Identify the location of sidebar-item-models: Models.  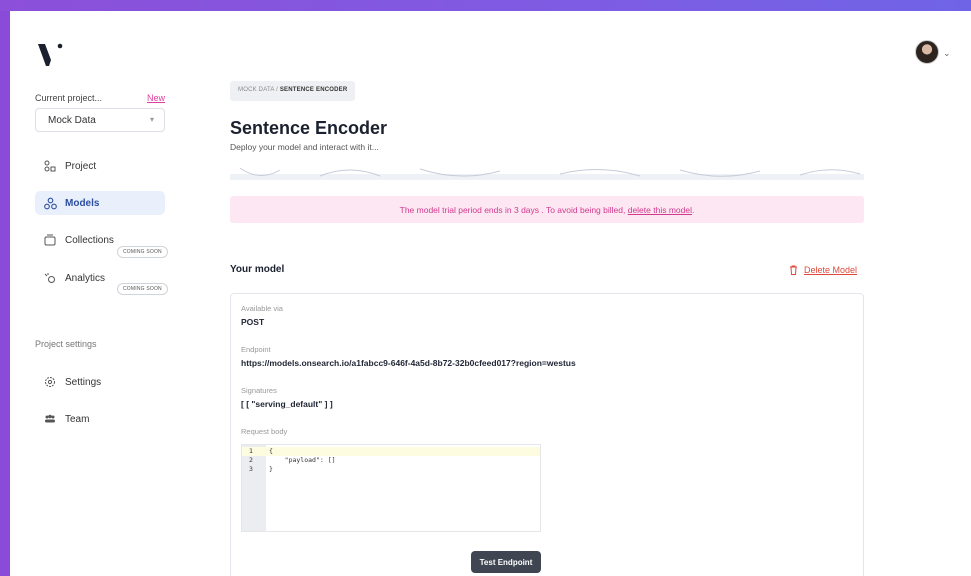
(100, 203).